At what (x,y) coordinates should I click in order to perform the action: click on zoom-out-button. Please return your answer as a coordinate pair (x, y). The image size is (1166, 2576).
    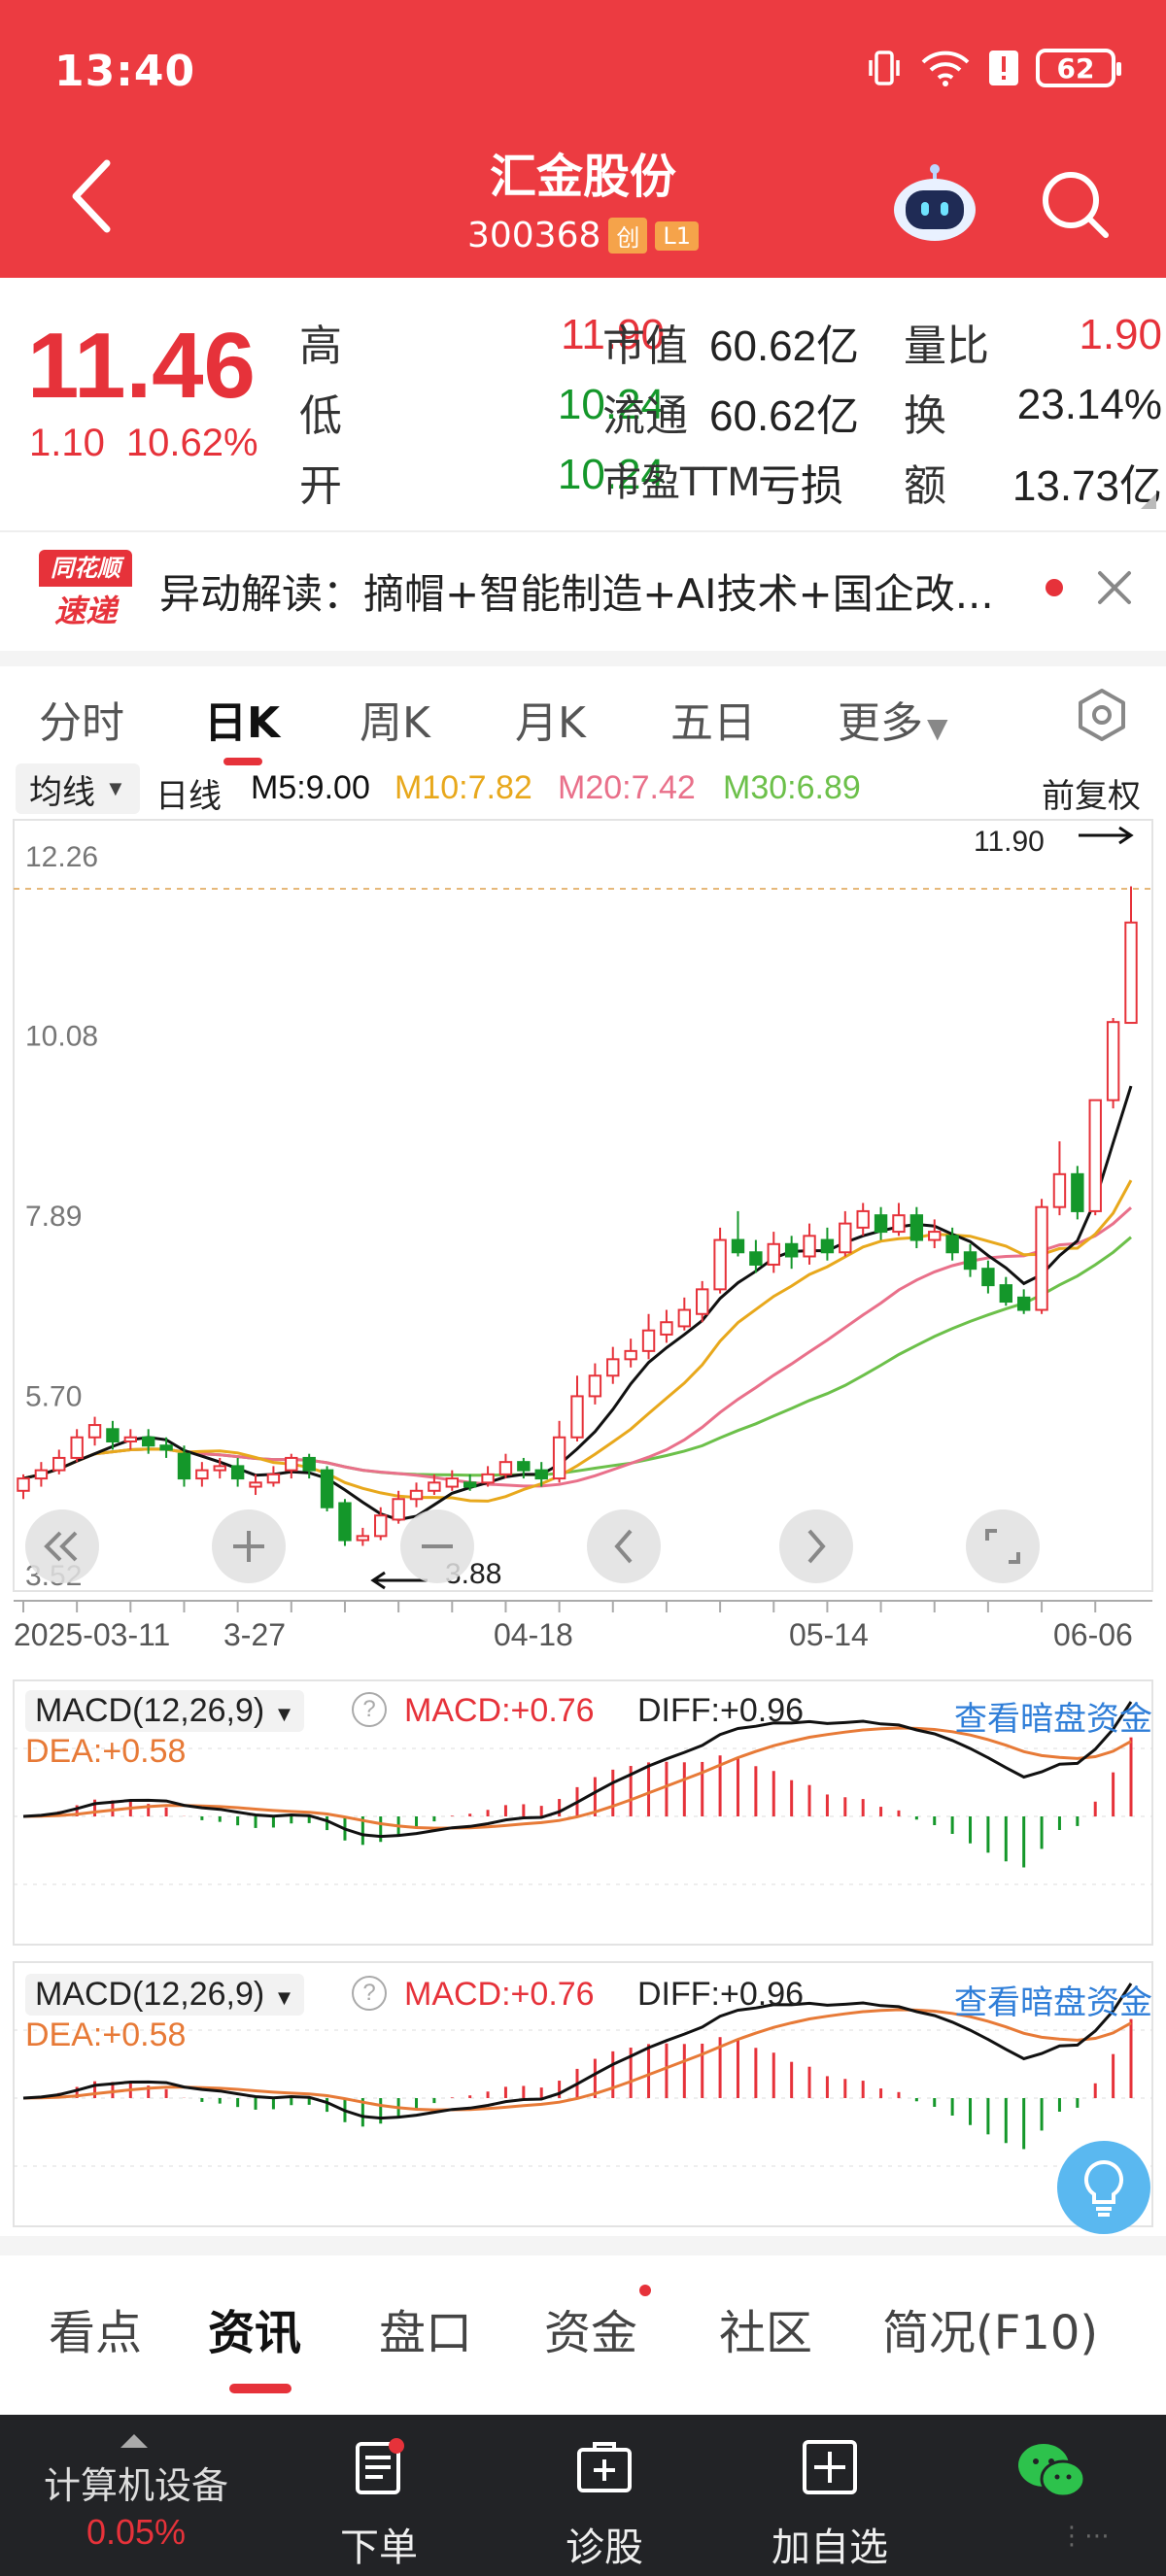
    Looking at the image, I should click on (437, 1546).